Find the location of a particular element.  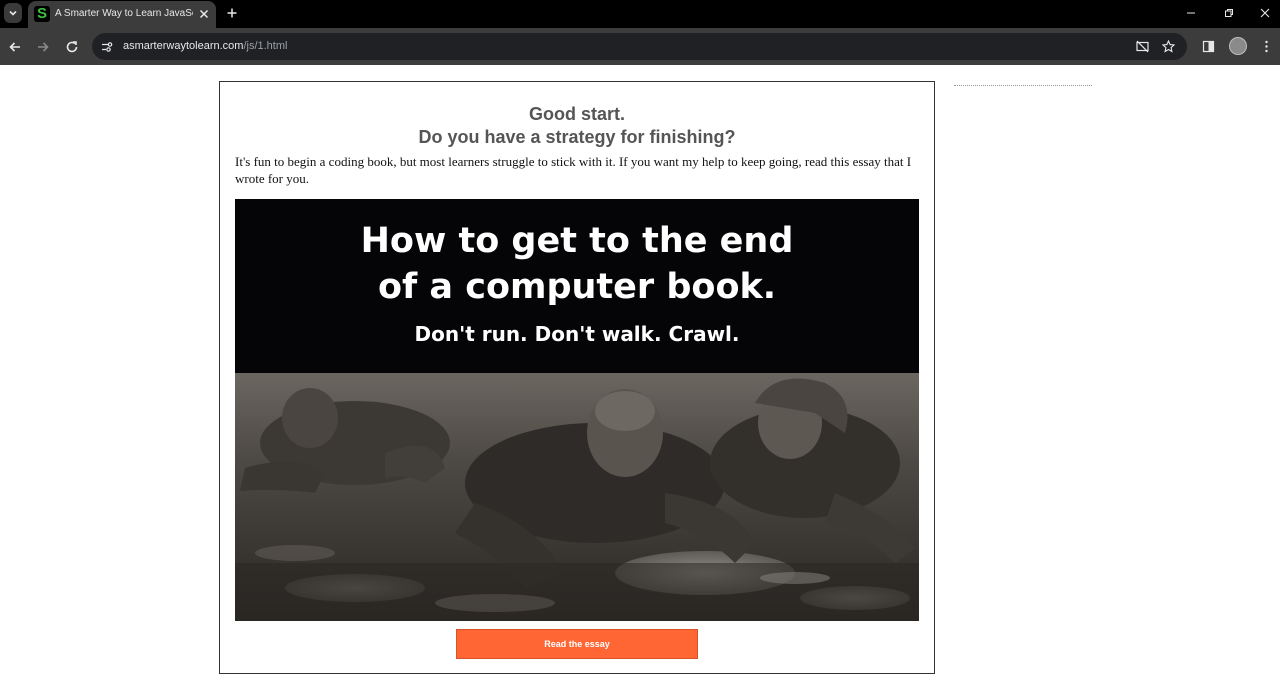

forward-button is located at coordinates (43, 47).